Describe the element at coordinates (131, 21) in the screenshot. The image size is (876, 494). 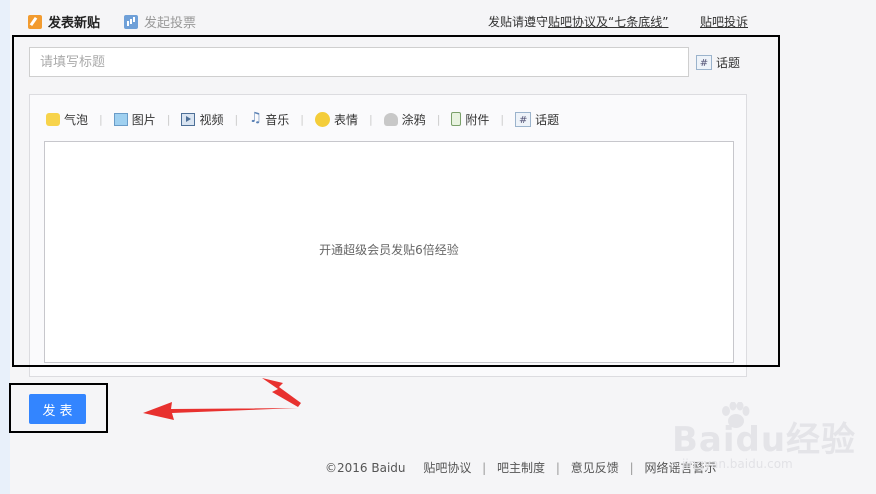
I see `chart-icon` at that location.